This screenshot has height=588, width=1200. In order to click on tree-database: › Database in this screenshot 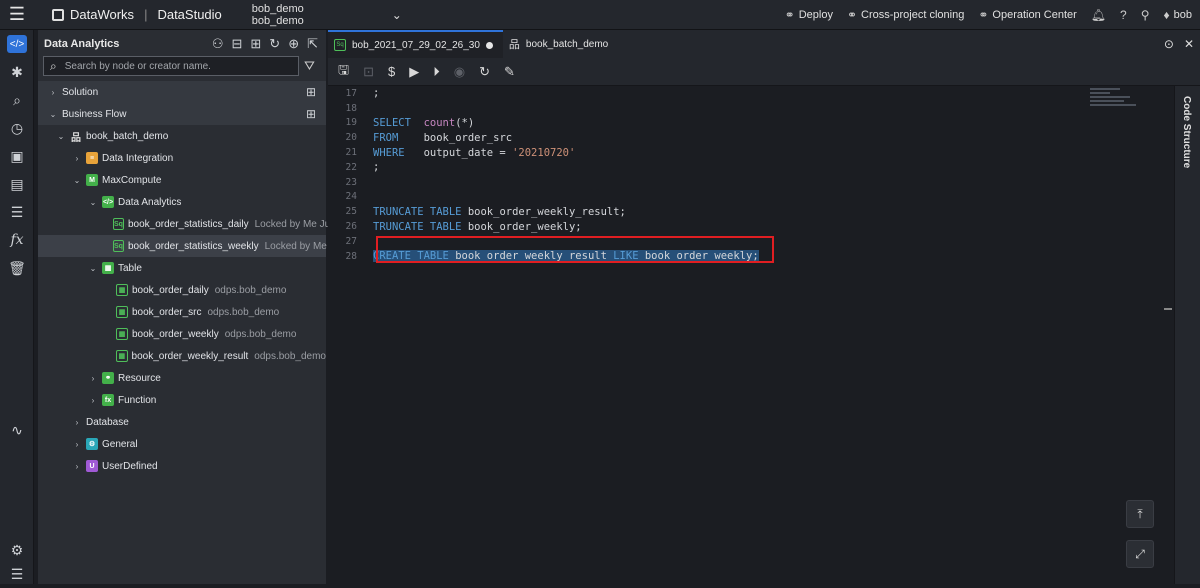, I will do `click(182, 422)`.